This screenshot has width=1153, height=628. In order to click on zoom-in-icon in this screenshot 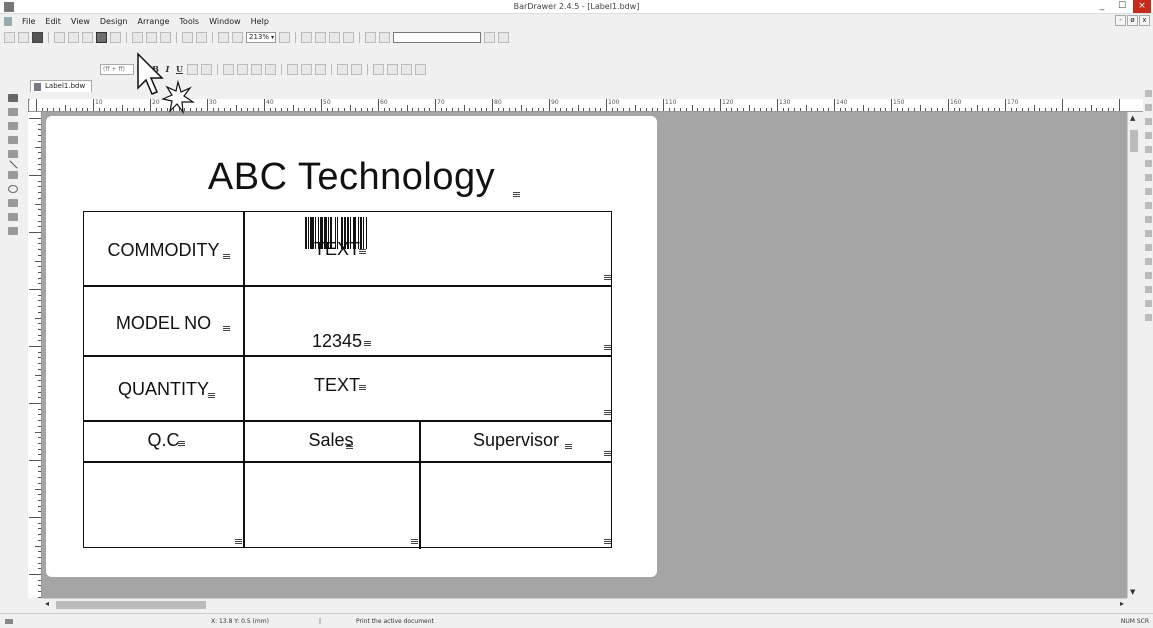, I will do `click(223, 37)`.